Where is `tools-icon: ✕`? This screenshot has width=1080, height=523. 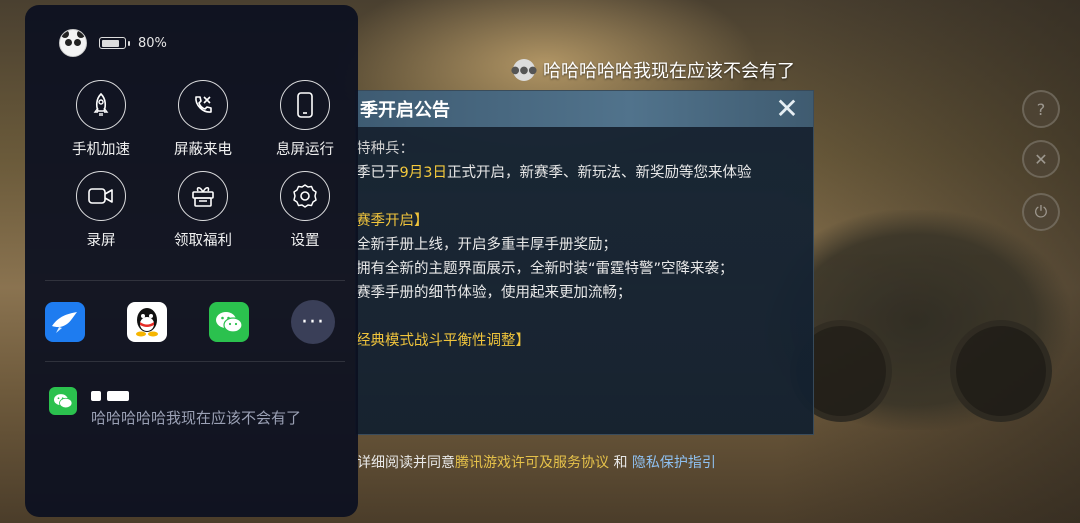 tools-icon: ✕ is located at coordinates (1041, 159).